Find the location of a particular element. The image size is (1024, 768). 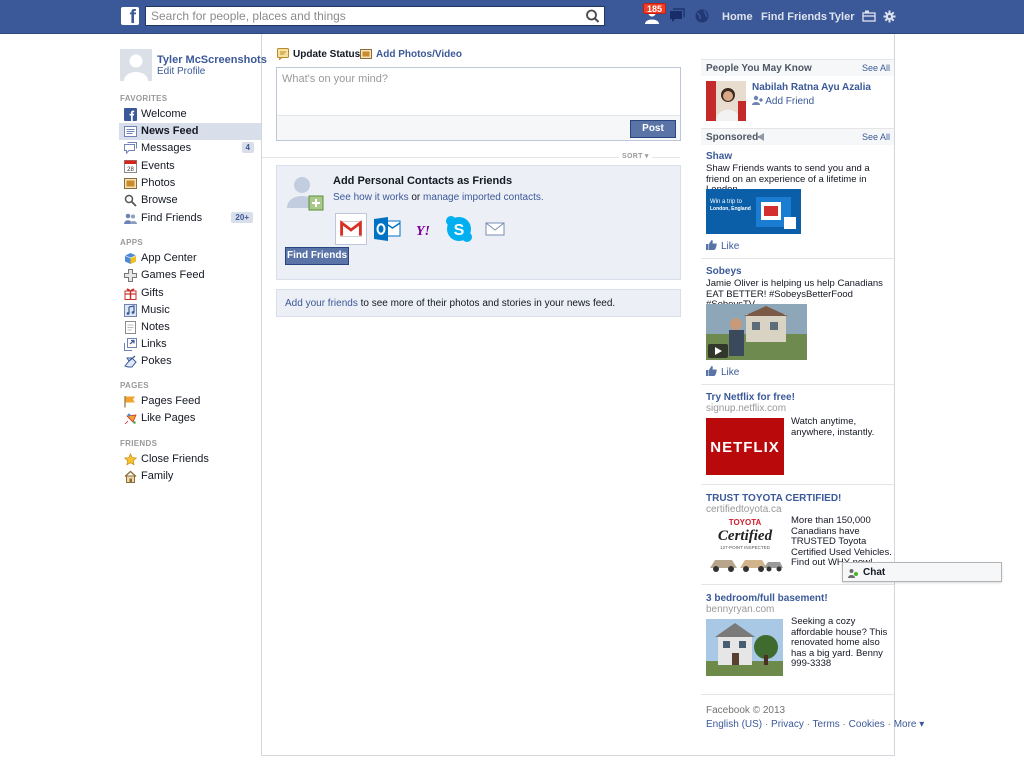

sponsored-heading: Sponsored is located at coordinates (732, 137).